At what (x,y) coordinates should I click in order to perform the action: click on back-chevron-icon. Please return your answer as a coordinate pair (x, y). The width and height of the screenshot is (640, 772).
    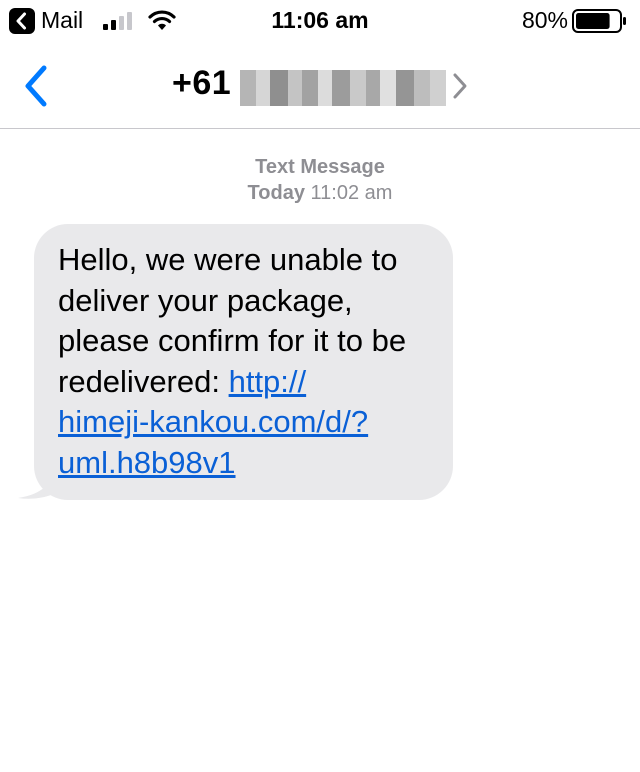
    Looking at the image, I should click on (36, 86).